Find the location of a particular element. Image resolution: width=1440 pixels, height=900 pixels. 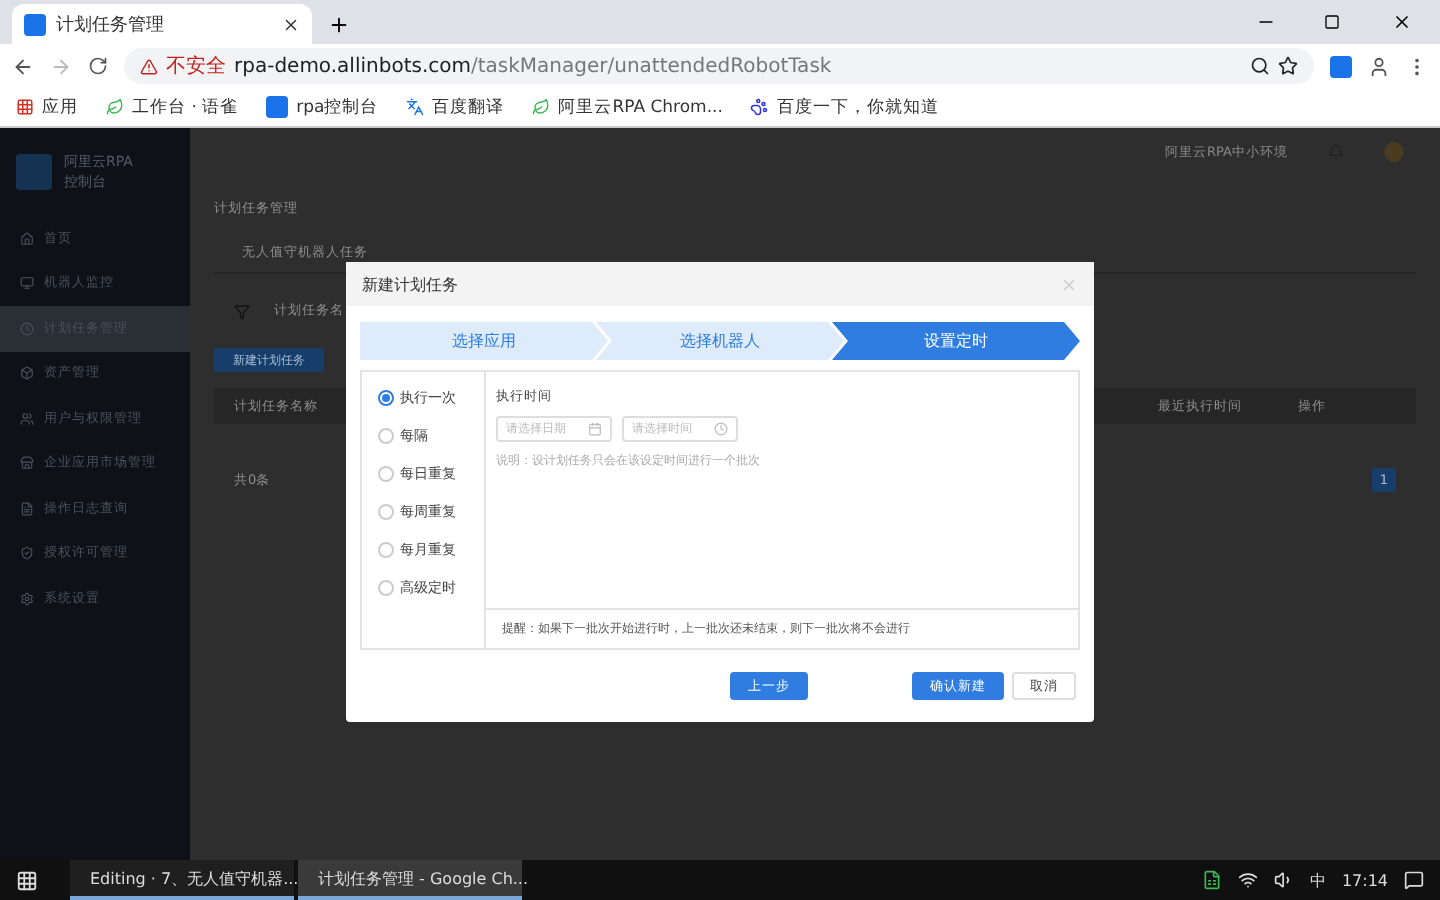

address-bar: 不安全 rpa-demo.allinbots.com/taskManager/unattendedRobotTask is located at coordinates (719, 66).